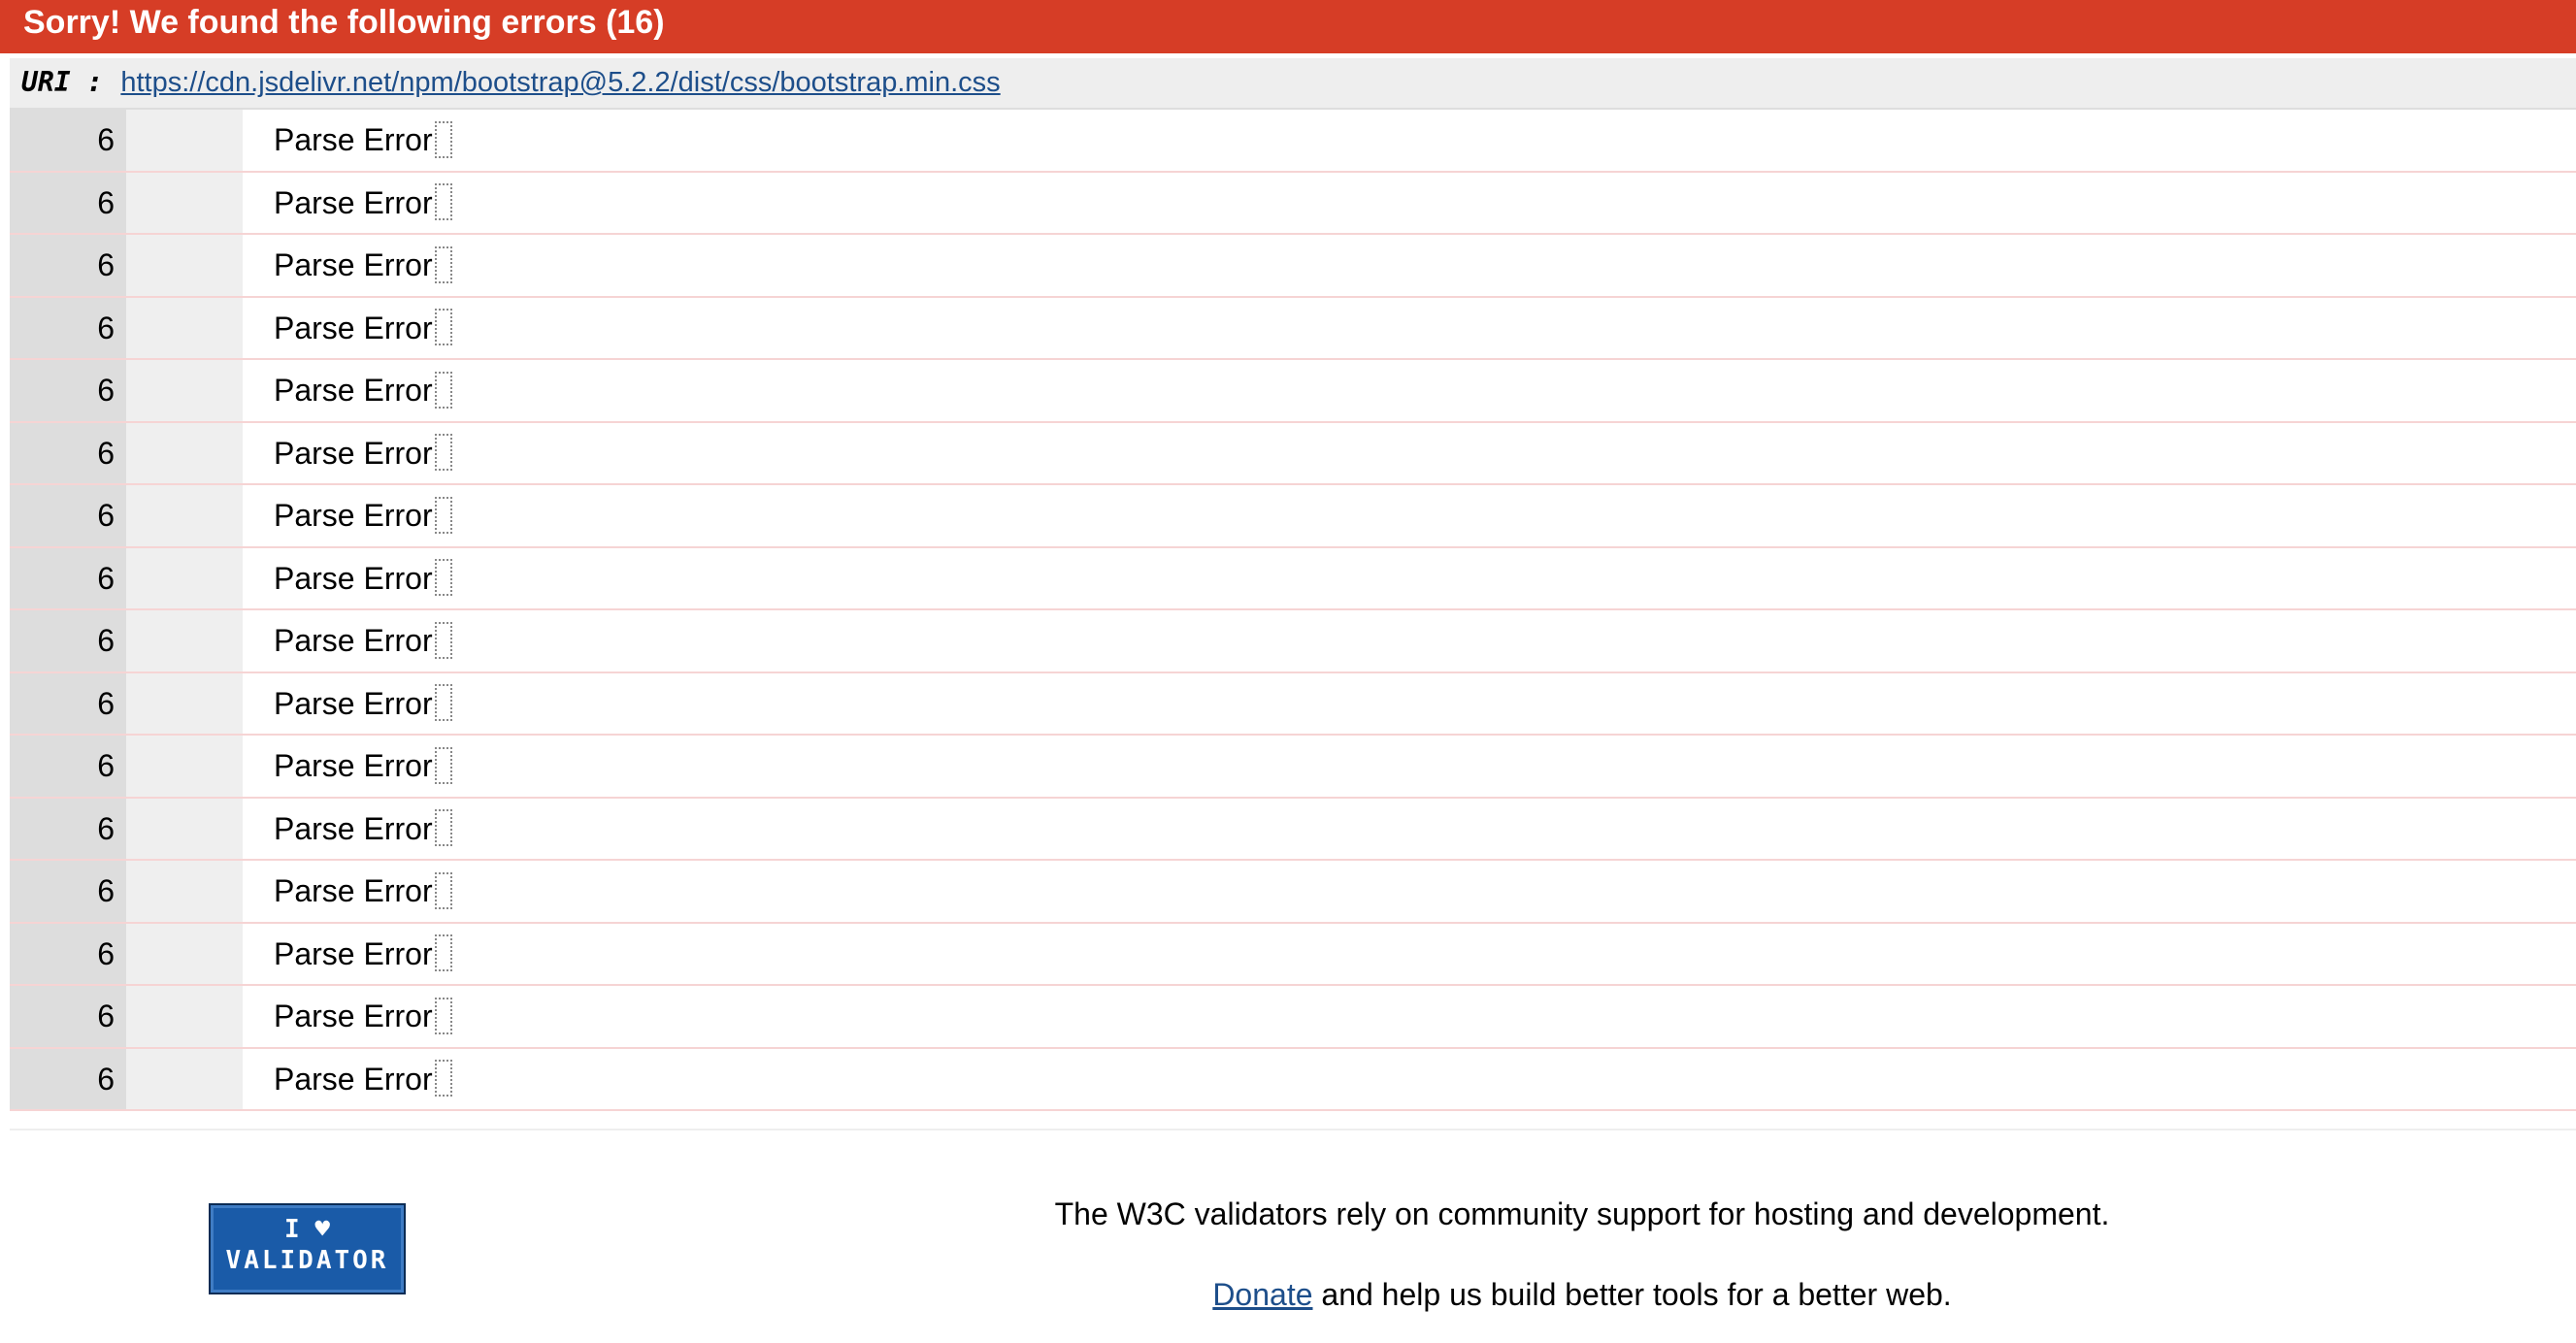 Image resolution: width=2576 pixels, height=1343 pixels. What do you see at coordinates (1262, 1294) in the screenshot?
I see `donate-link: Donate` at bounding box center [1262, 1294].